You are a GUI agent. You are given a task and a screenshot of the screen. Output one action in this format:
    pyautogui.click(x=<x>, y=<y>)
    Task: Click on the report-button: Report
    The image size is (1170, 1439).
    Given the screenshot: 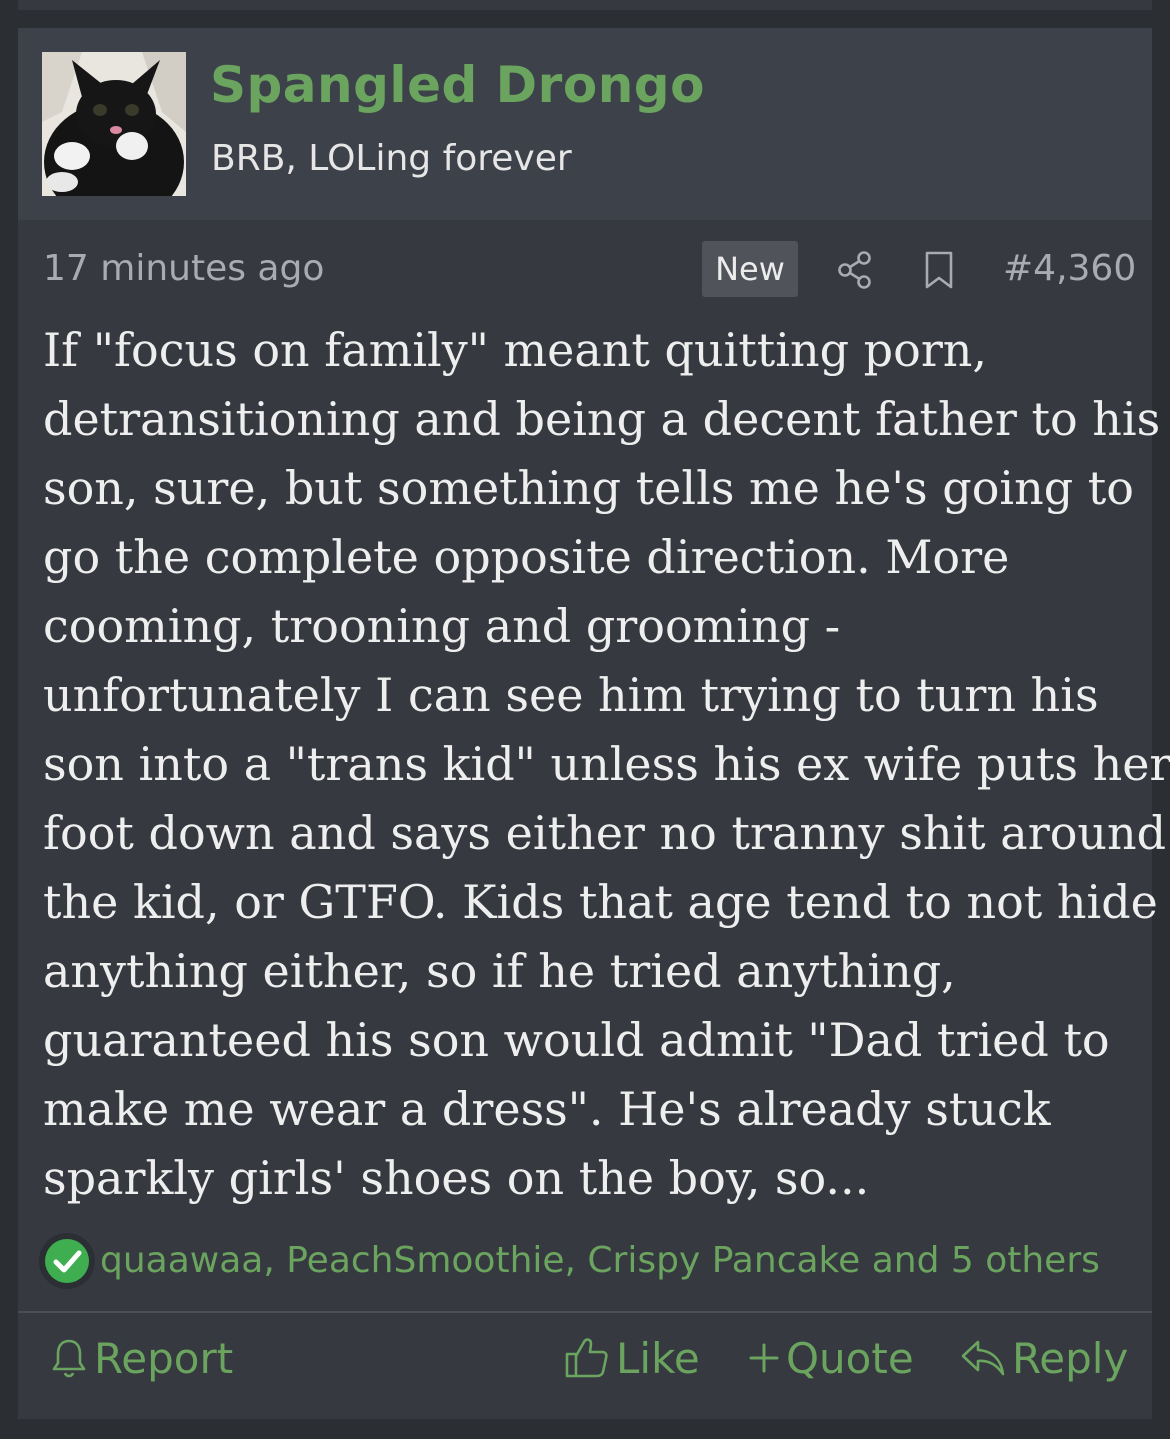 What is the action you would take?
    pyautogui.click(x=141, y=1358)
    